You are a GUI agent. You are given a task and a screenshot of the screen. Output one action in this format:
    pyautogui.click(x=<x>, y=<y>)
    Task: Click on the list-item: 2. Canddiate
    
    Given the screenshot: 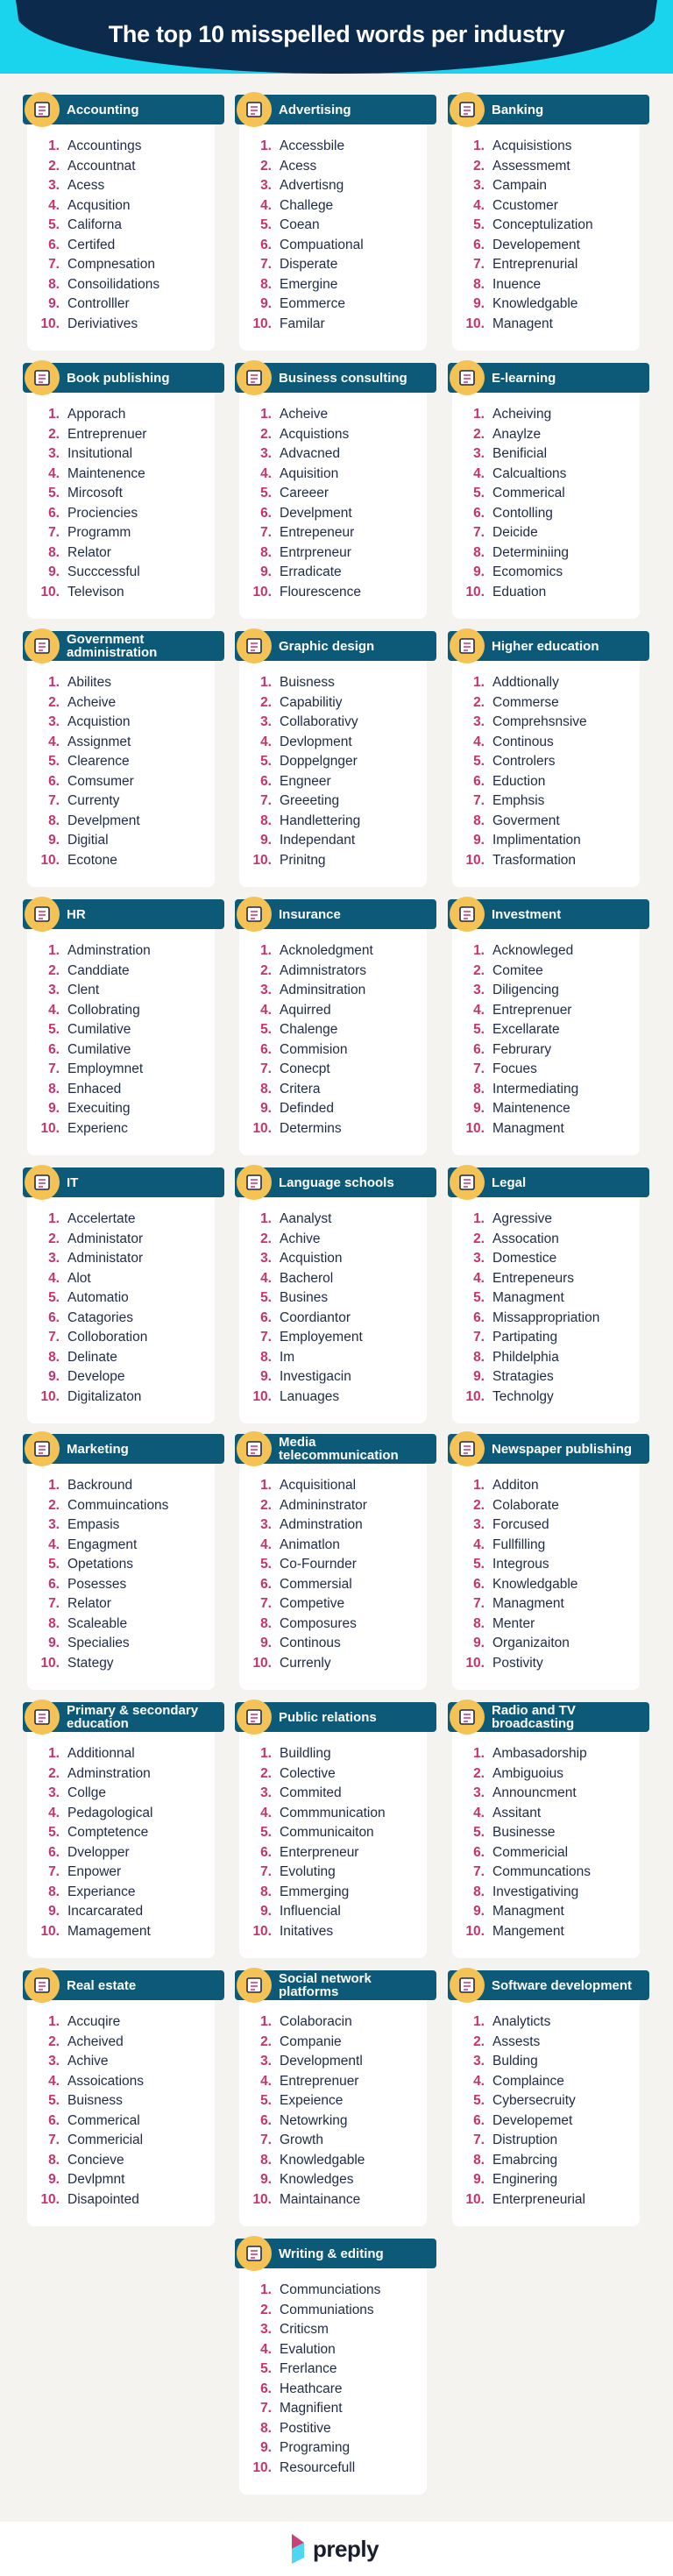 What is the action you would take?
    pyautogui.click(x=121, y=972)
    